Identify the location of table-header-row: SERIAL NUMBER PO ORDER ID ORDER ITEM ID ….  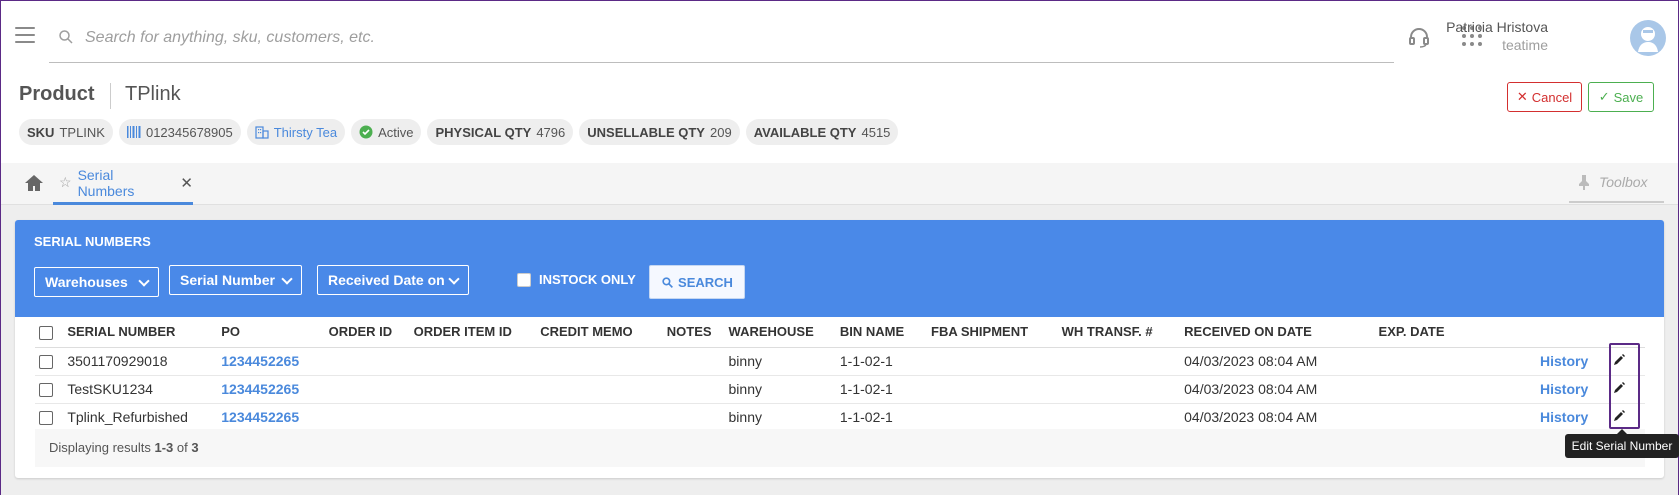
(840, 332).